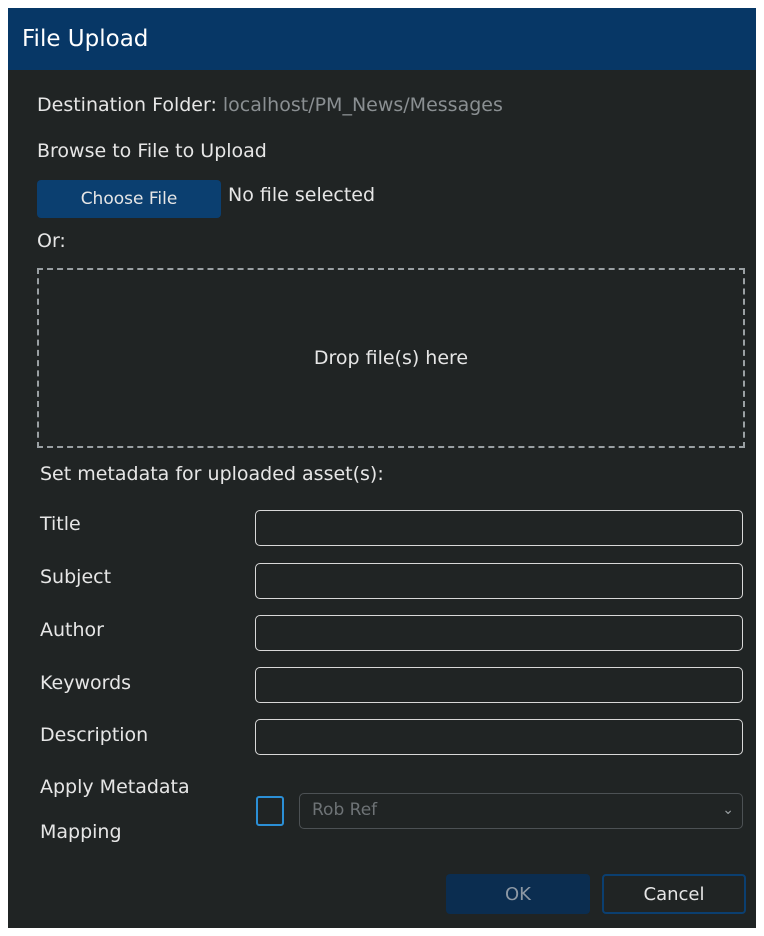  What do you see at coordinates (728, 810) in the screenshot?
I see `chevron-down-icon: ⌄` at bounding box center [728, 810].